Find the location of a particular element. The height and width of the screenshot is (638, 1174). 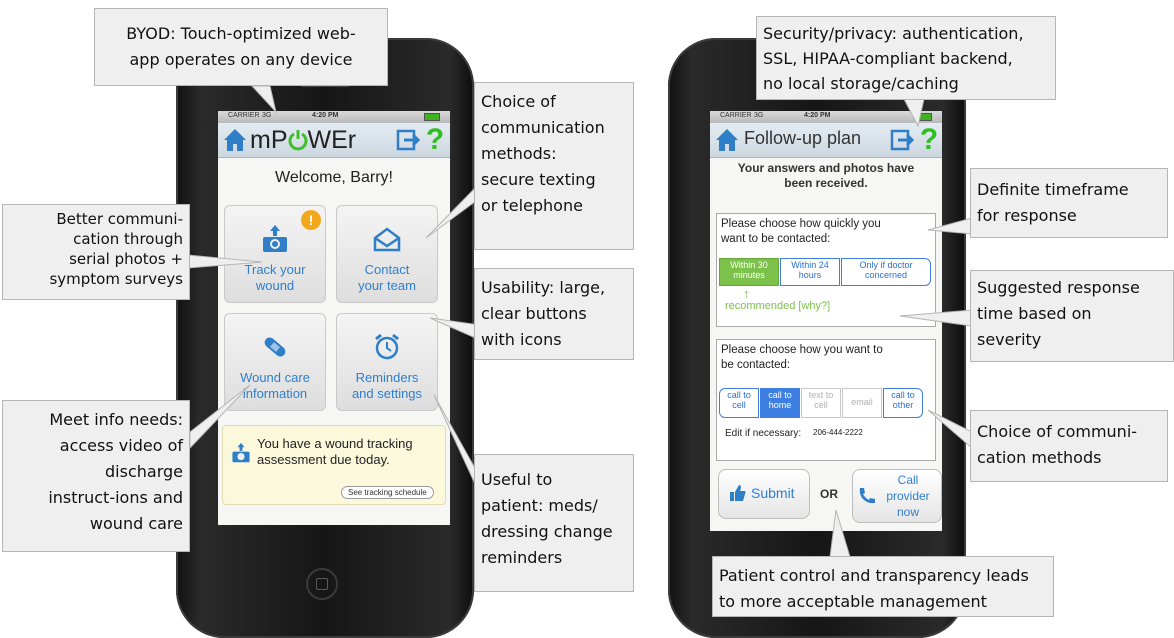

pointer-security is located at coordinates (914, 113).